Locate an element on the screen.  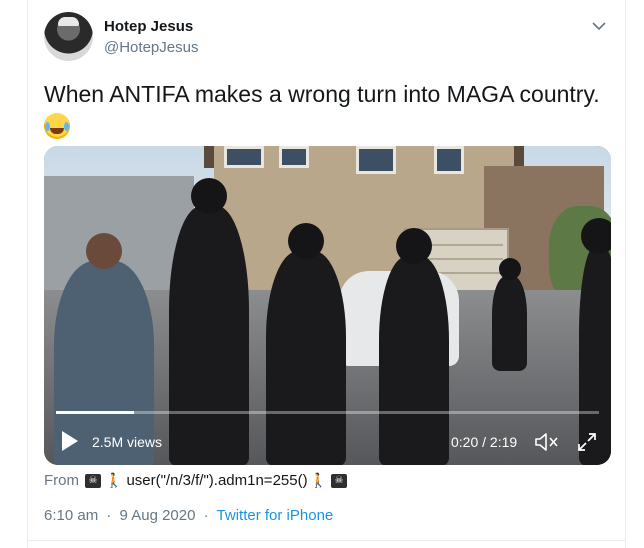
tweet-client-link: Twitter for iPhone is located at coordinates (275, 515).